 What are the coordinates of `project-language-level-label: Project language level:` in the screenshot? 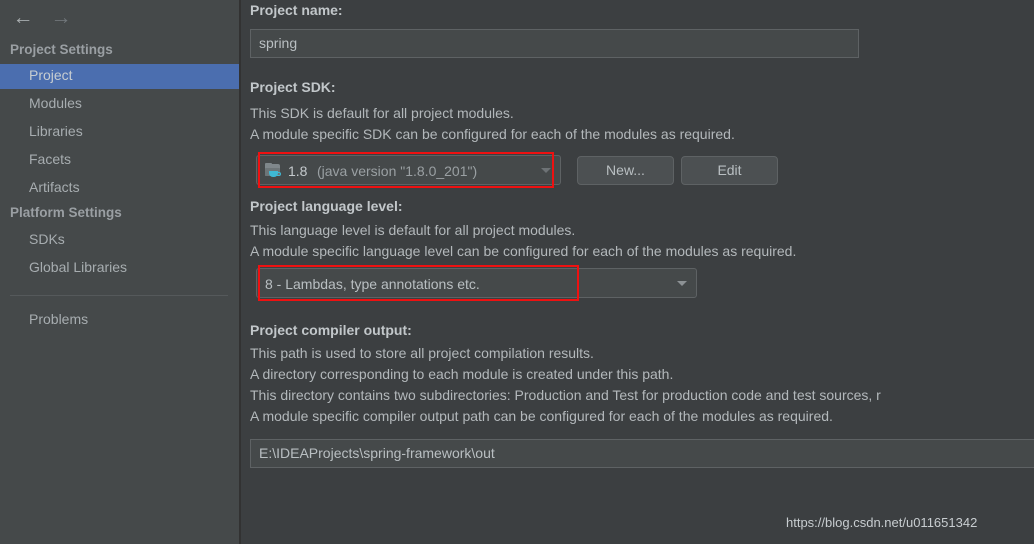 It's located at (326, 206).